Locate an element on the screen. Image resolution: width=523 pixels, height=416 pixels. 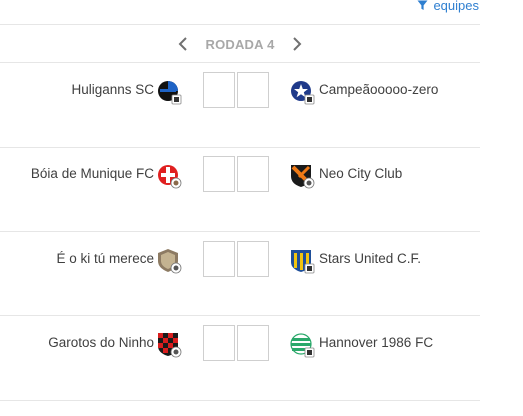
red-black-checkered-crest-icon is located at coordinates (169, 345).